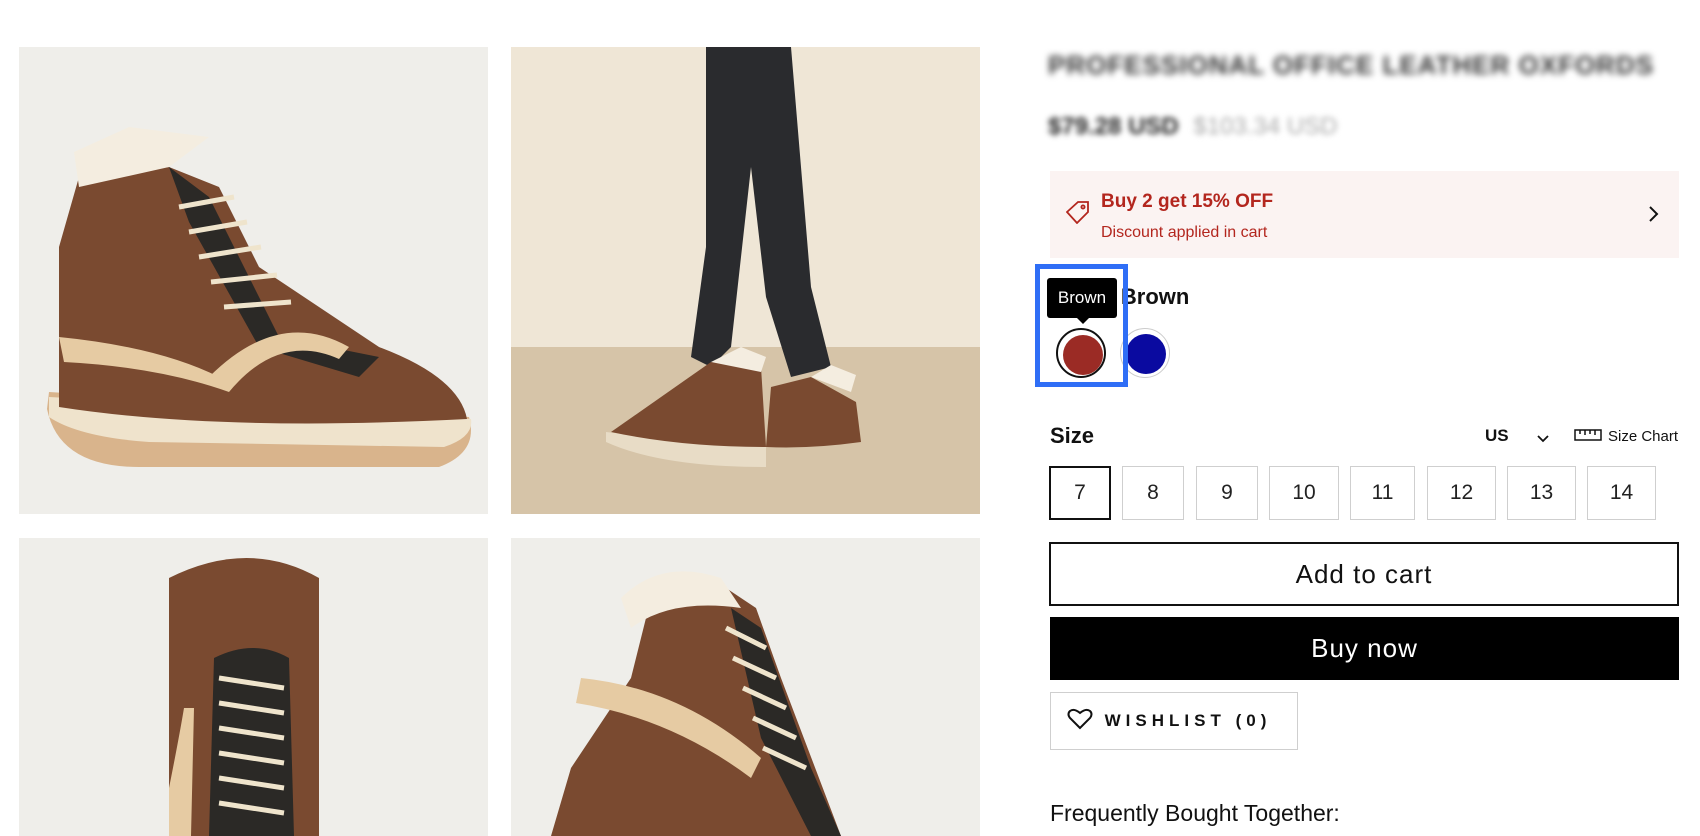  Describe the element at coordinates (1351, 64) in the screenshot. I see `product-title: PROFESSIONAL OFFICE LEATHER OXFORDS` at that location.